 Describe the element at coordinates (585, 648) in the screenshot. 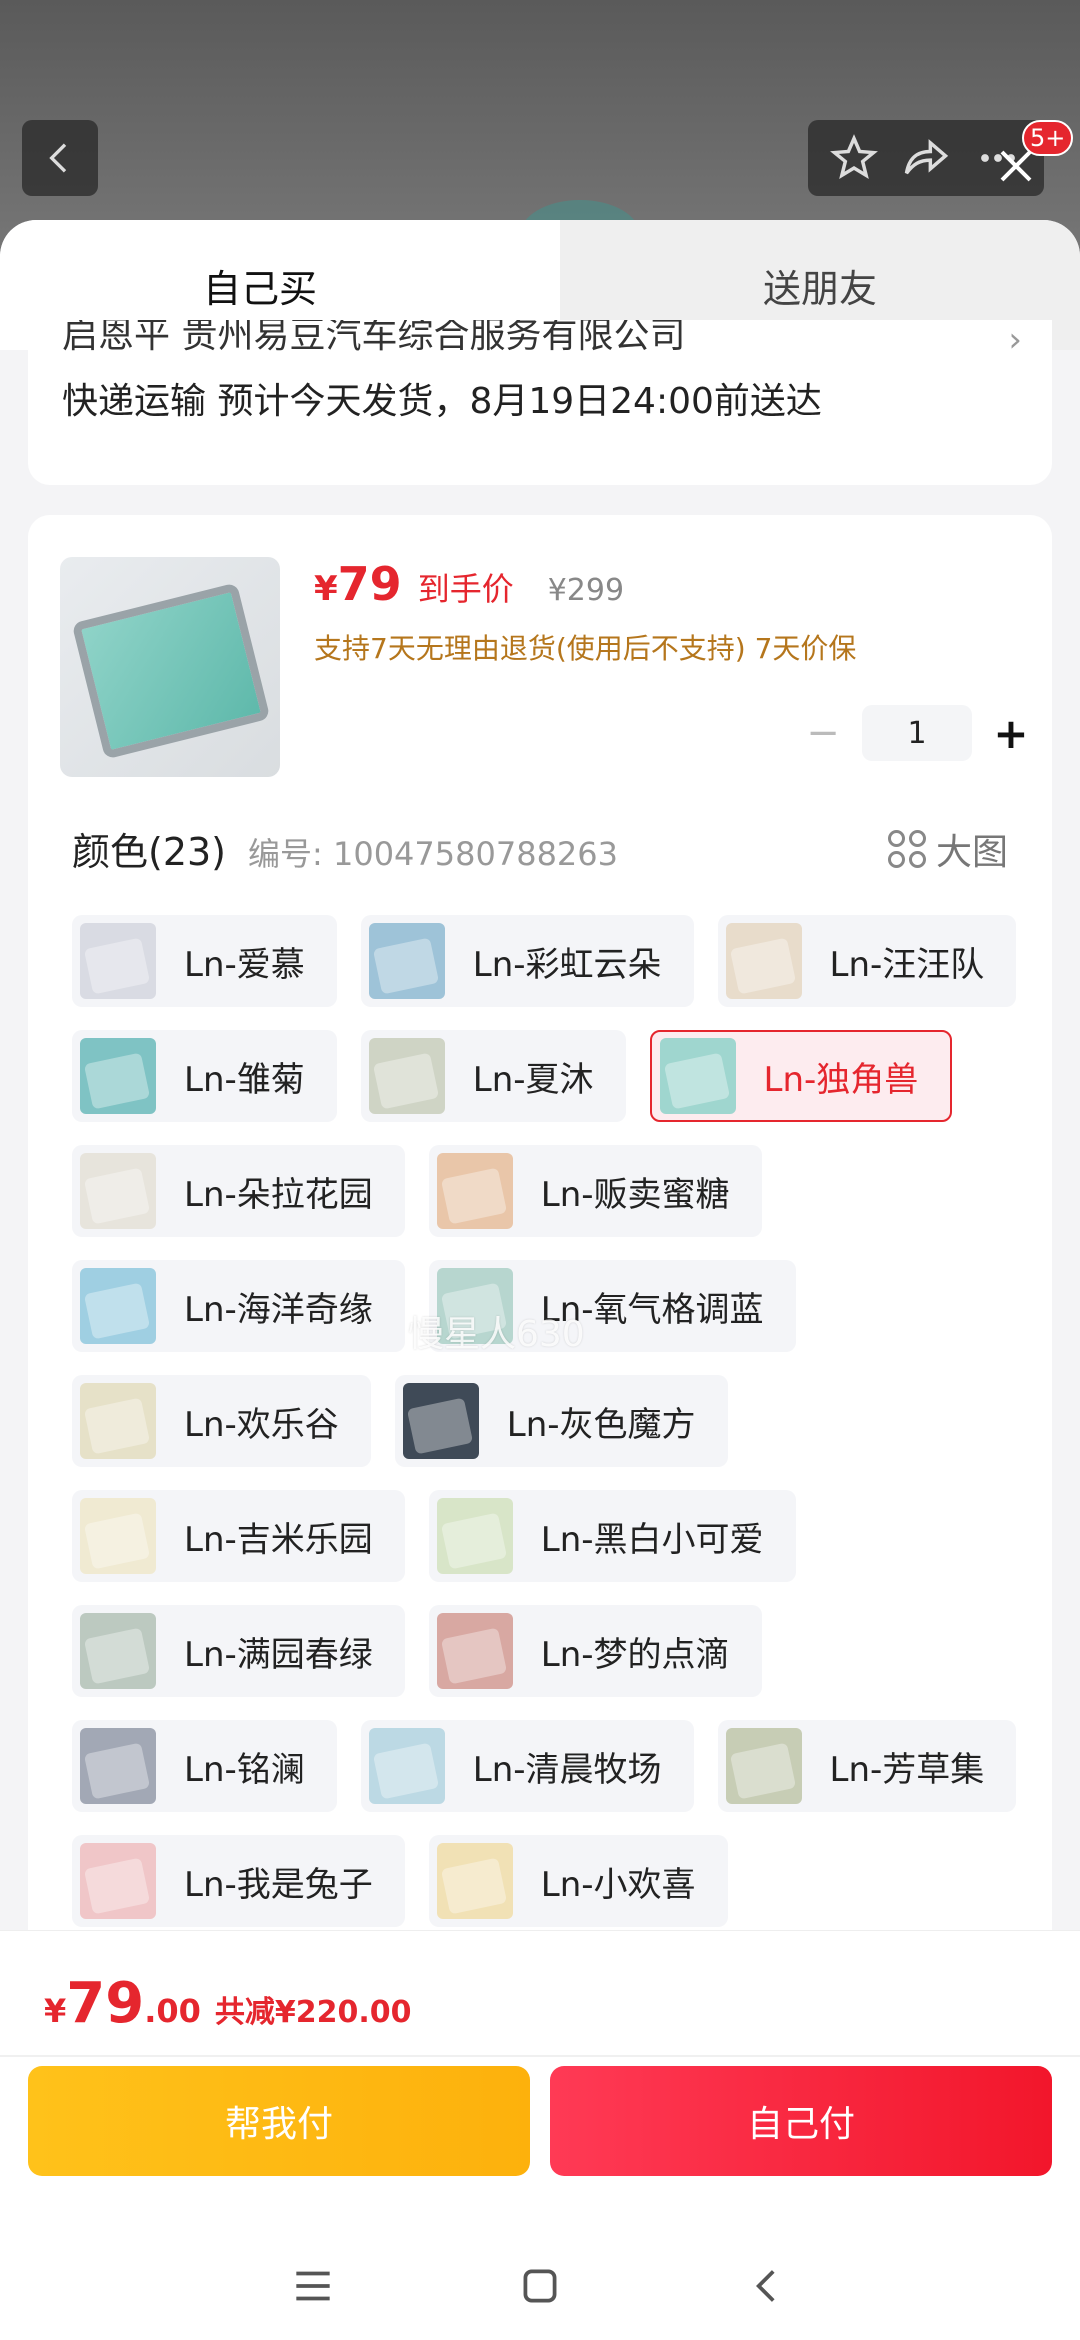

I see `return-policy: 支持7天无理由退货(使用后不支持) 7天价保` at that location.